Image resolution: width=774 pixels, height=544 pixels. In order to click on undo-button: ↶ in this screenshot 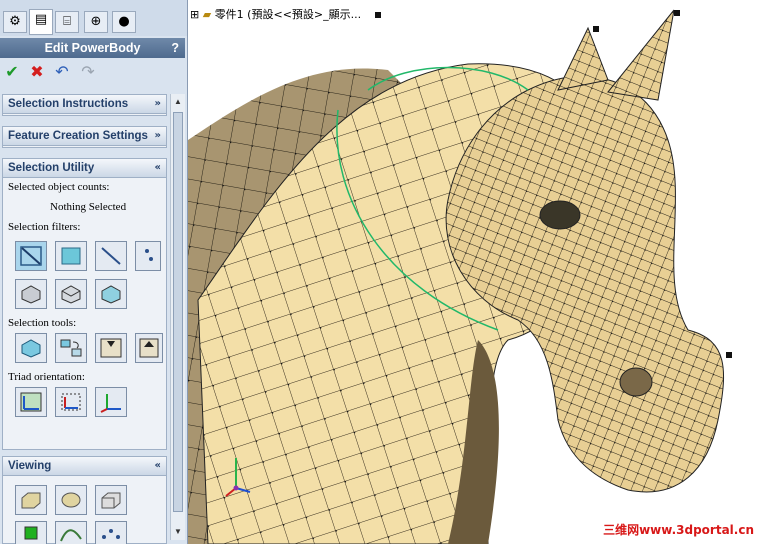, I will do `click(62, 72)`.